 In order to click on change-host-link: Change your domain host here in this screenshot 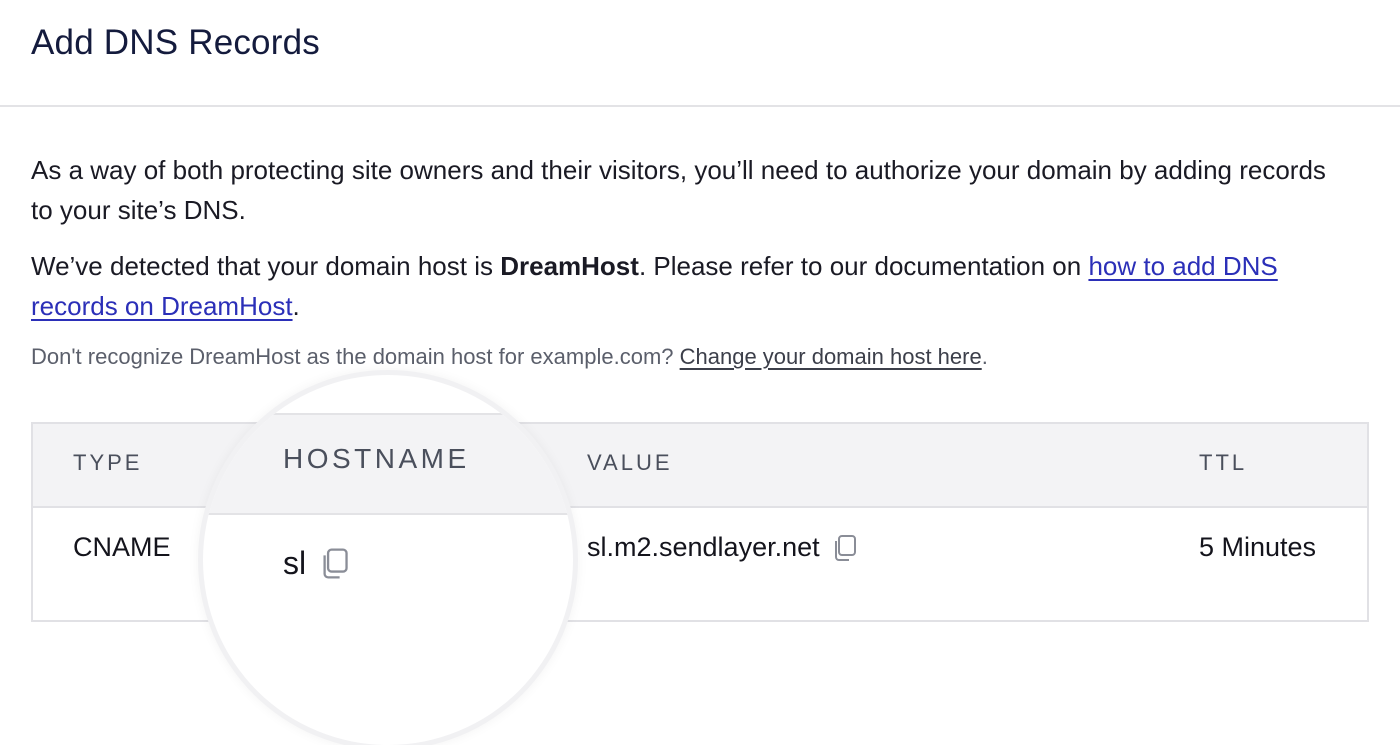, I will do `click(831, 356)`.